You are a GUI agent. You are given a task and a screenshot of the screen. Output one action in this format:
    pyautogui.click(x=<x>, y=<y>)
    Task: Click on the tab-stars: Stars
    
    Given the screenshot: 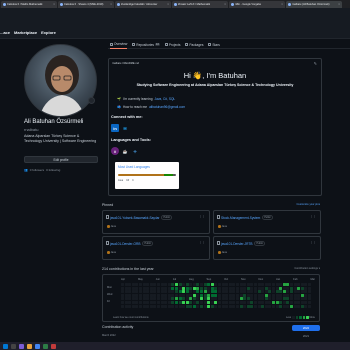 What is the action you would take?
    pyautogui.click(x=214, y=44)
    